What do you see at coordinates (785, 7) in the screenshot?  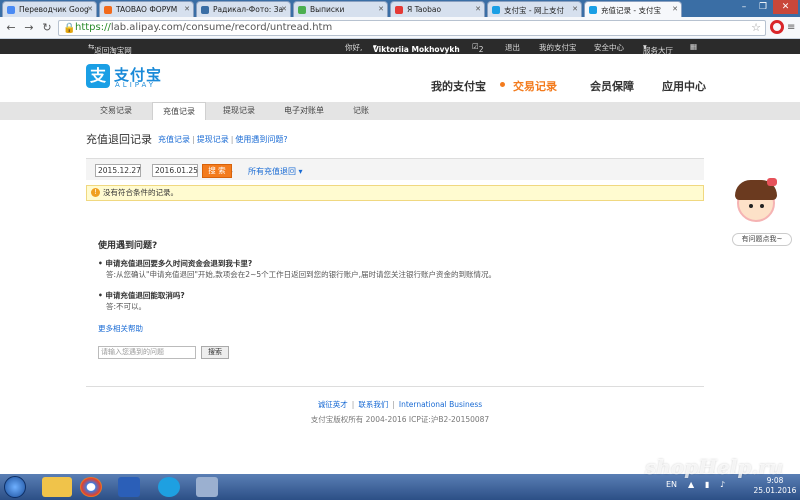 I see `close-window-icon: ✕` at bounding box center [785, 7].